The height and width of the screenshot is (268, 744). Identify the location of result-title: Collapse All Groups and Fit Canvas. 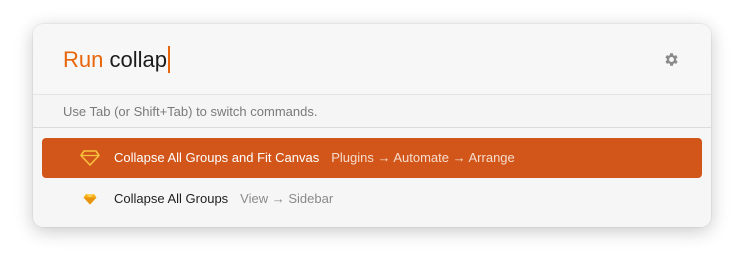
(217, 157).